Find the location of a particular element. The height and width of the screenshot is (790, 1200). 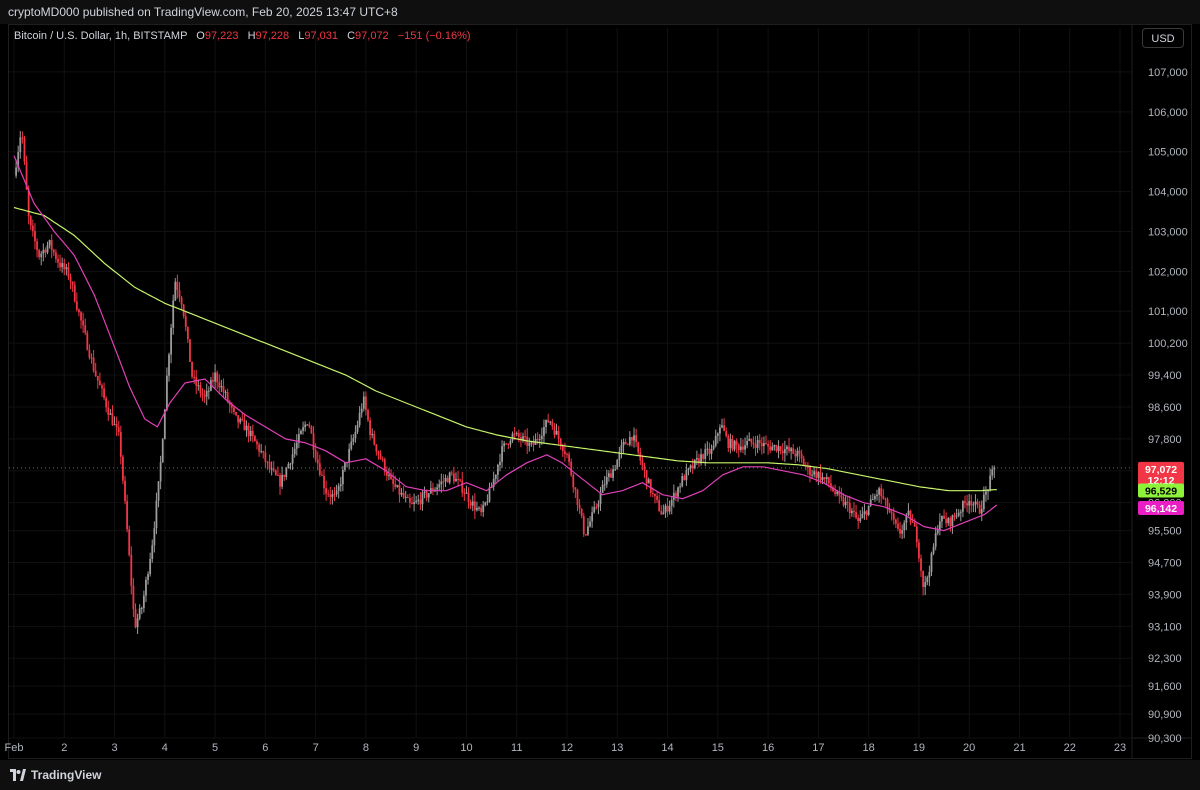

price-tick-label: 97,800 is located at coordinates (1165, 440).